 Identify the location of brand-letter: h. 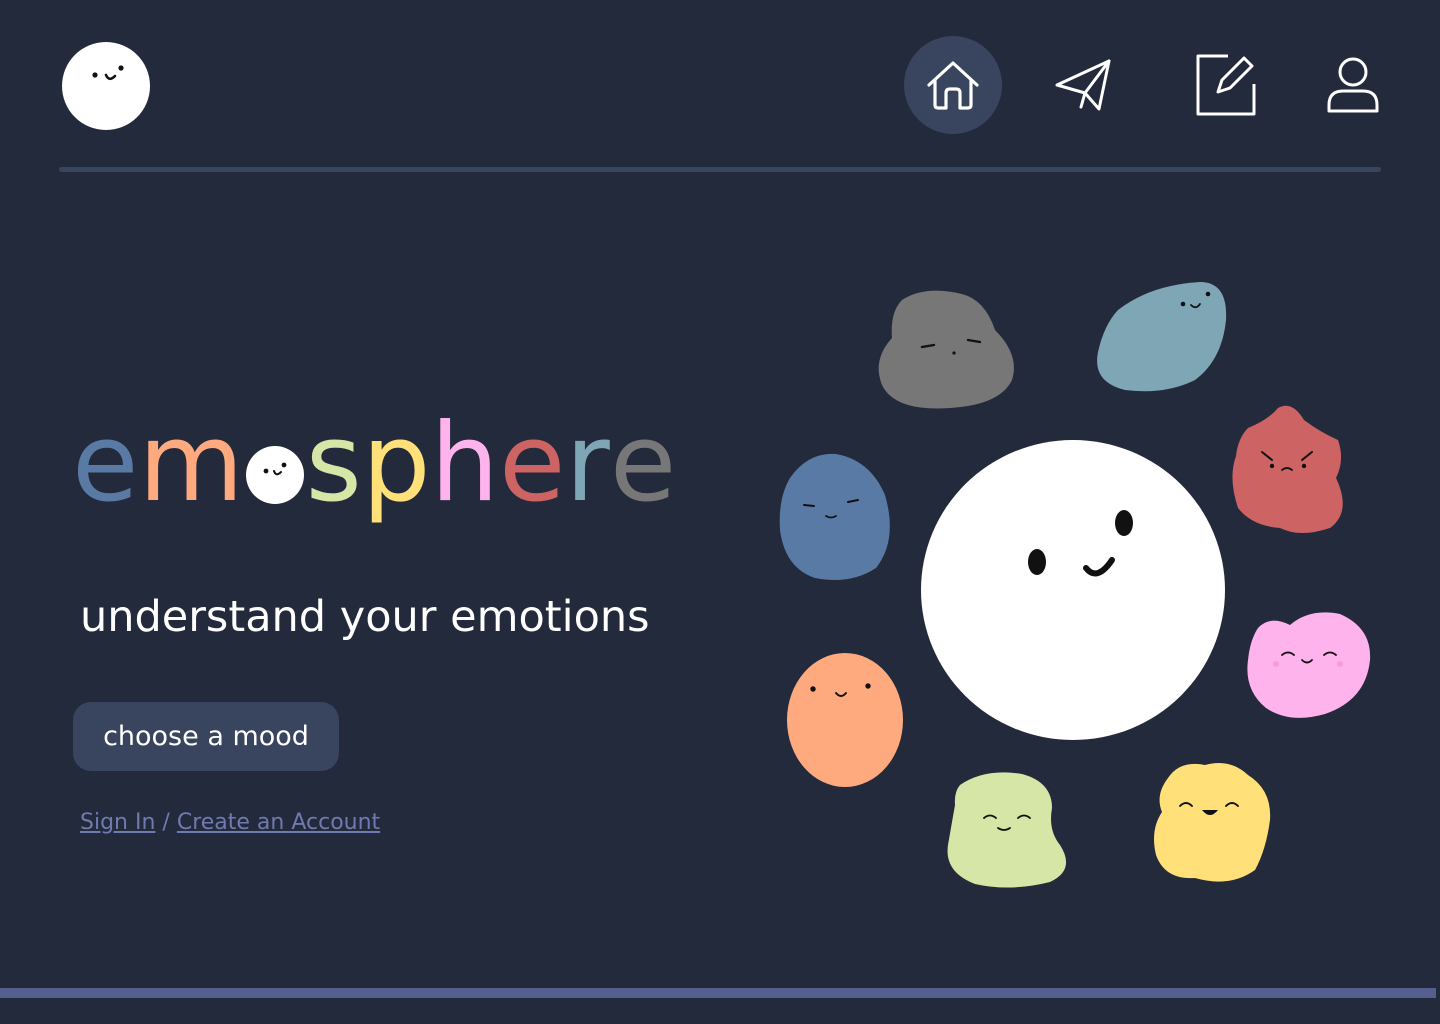
(464, 463).